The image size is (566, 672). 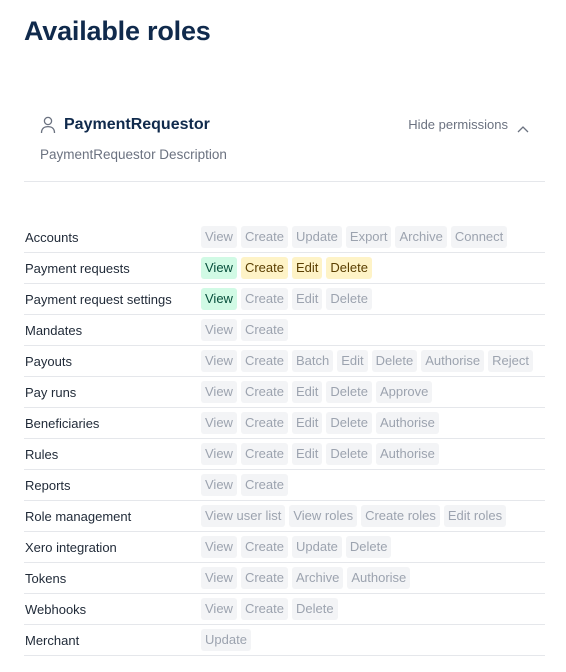 I want to click on permission-row: Merchant Update, so click(x=284, y=640).